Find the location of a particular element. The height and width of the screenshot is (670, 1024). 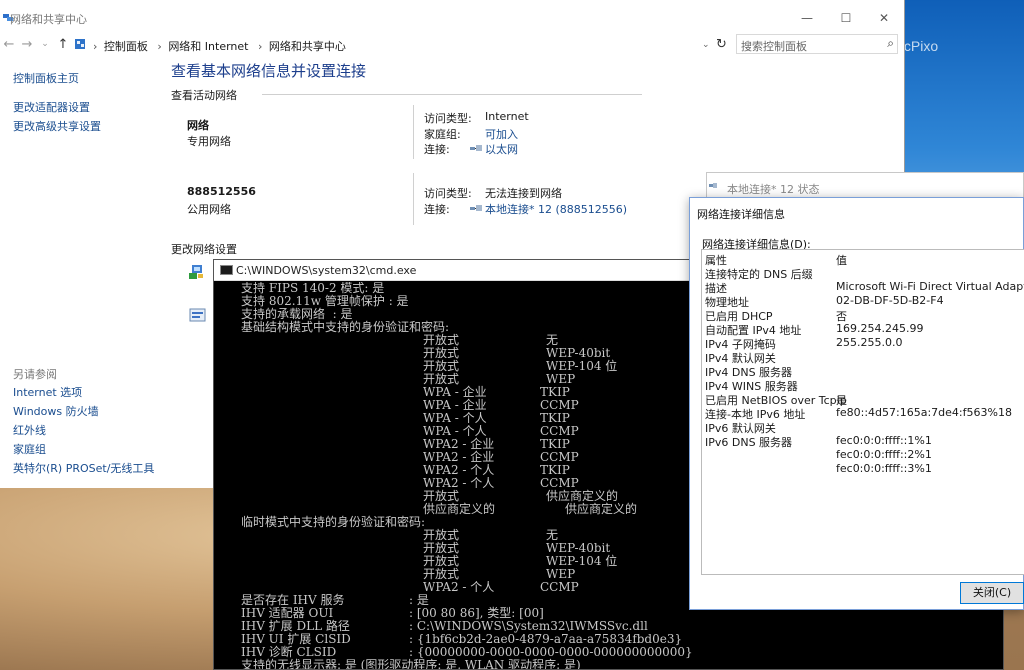

details-header-row: 属性 值 is located at coordinates (863, 259).